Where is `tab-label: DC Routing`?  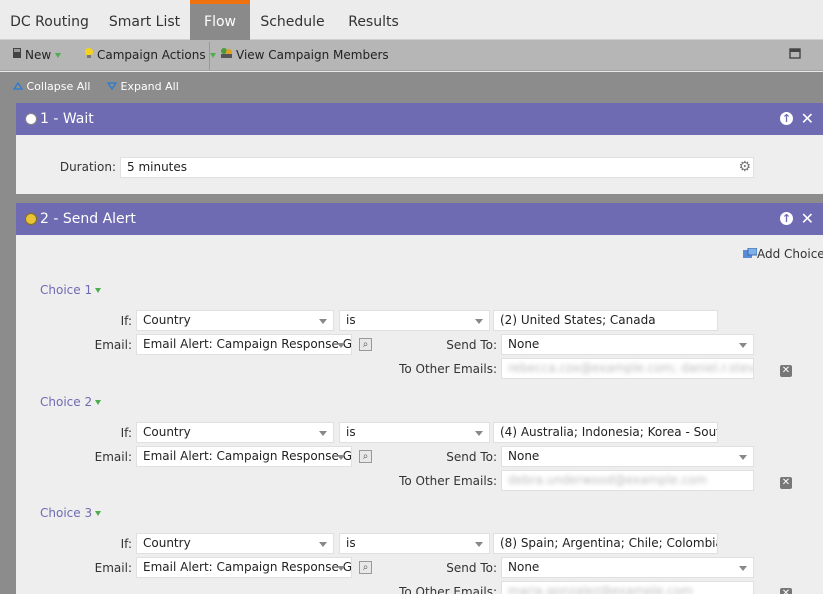 tab-label: DC Routing is located at coordinates (49, 22).